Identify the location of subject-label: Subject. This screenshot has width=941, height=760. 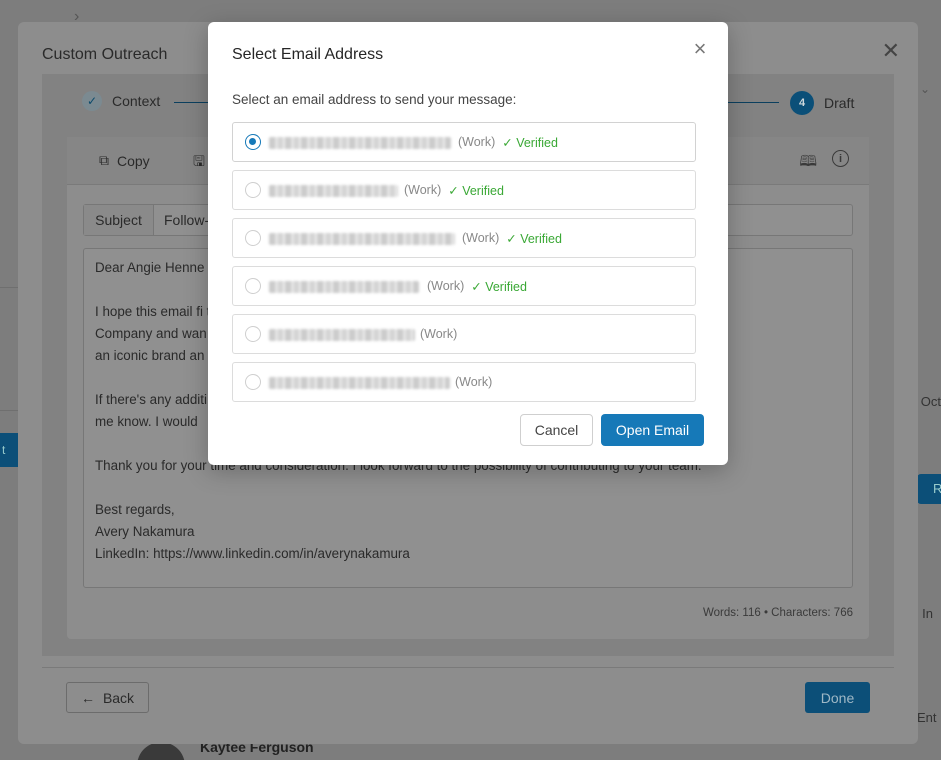
(119, 220).